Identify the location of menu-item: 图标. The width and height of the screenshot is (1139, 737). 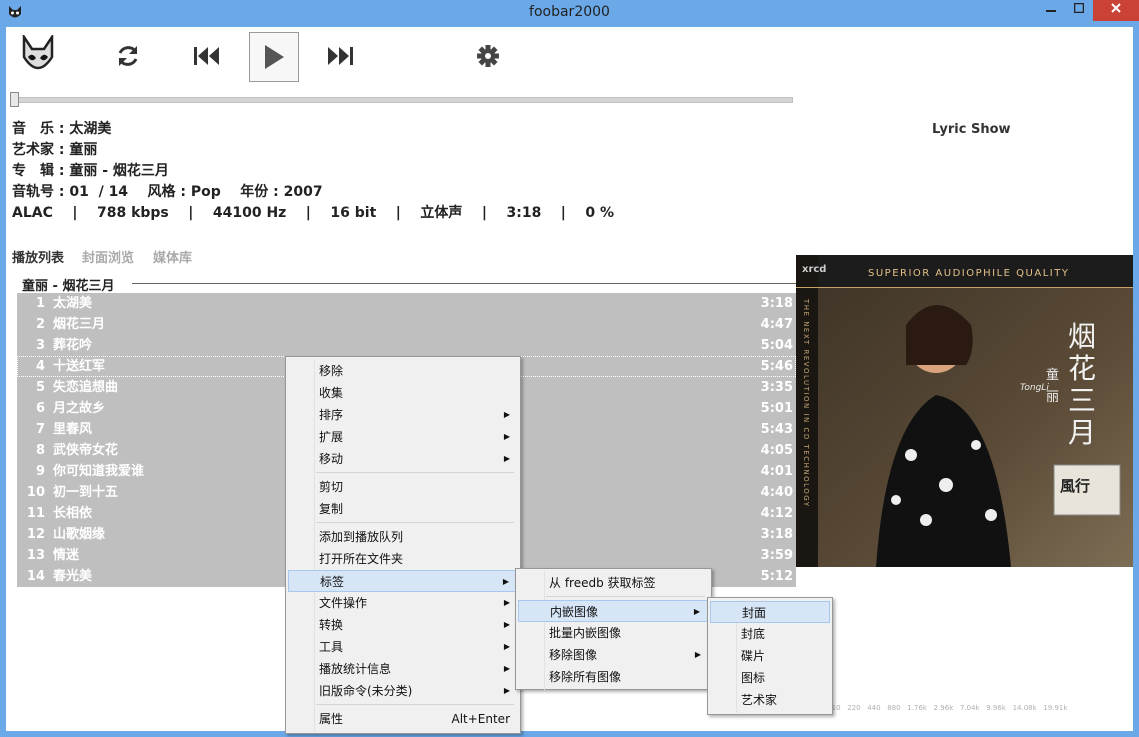
(770, 678).